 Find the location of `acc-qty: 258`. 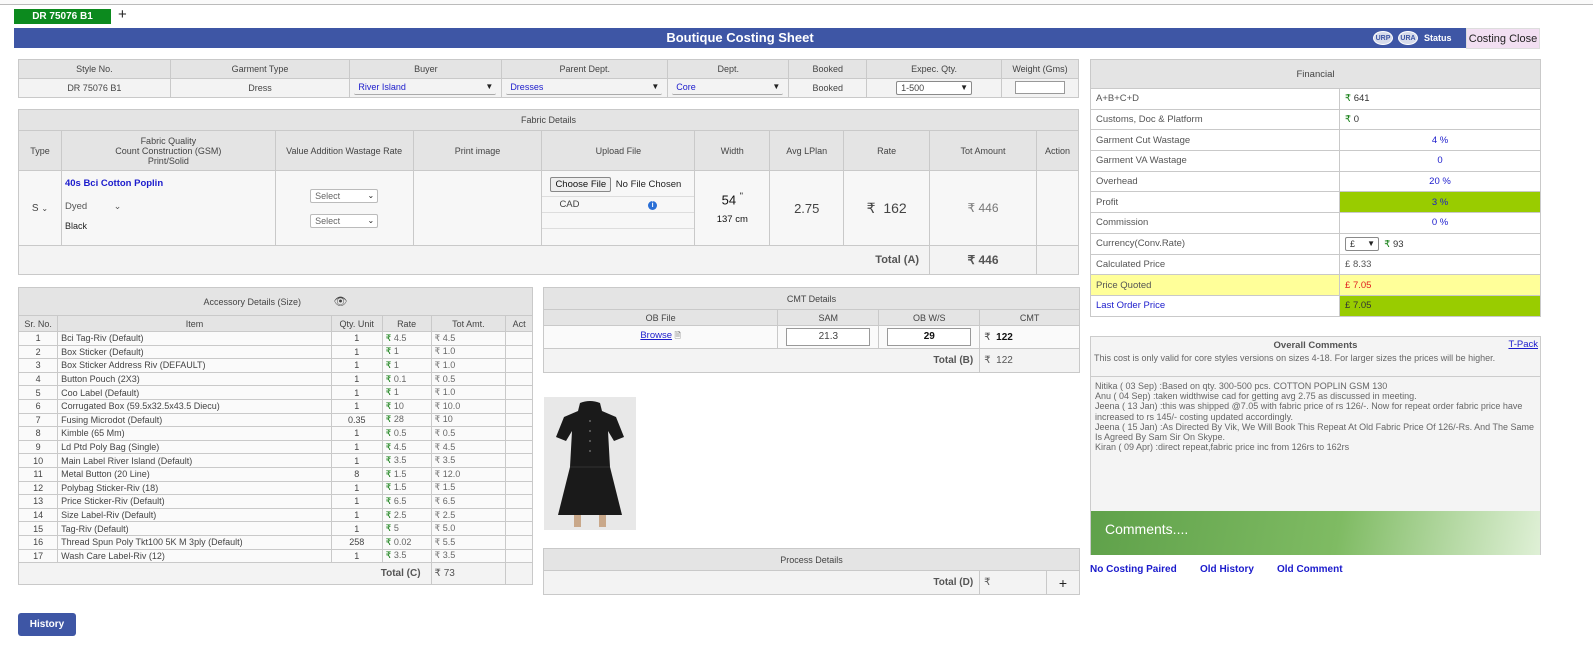

acc-qty: 258 is located at coordinates (356, 542).